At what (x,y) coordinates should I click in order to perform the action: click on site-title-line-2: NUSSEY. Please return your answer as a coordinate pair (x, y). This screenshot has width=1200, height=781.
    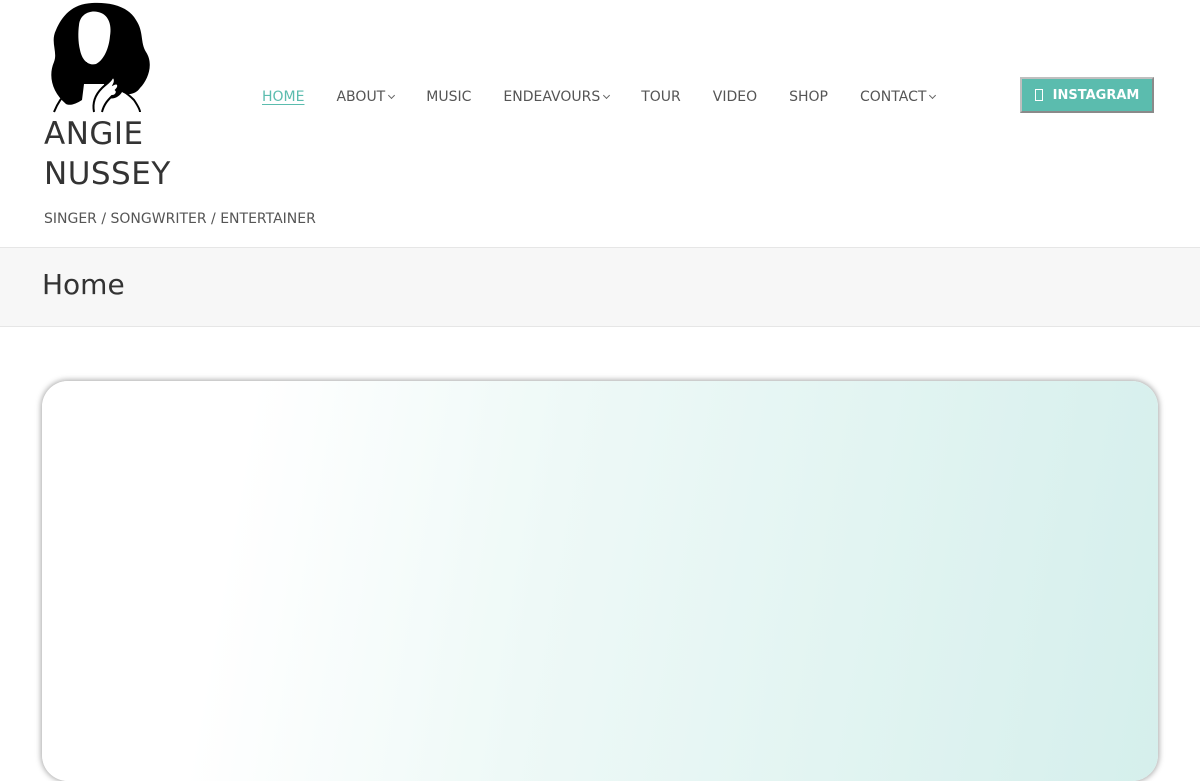
    Looking at the image, I should click on (144, 174).